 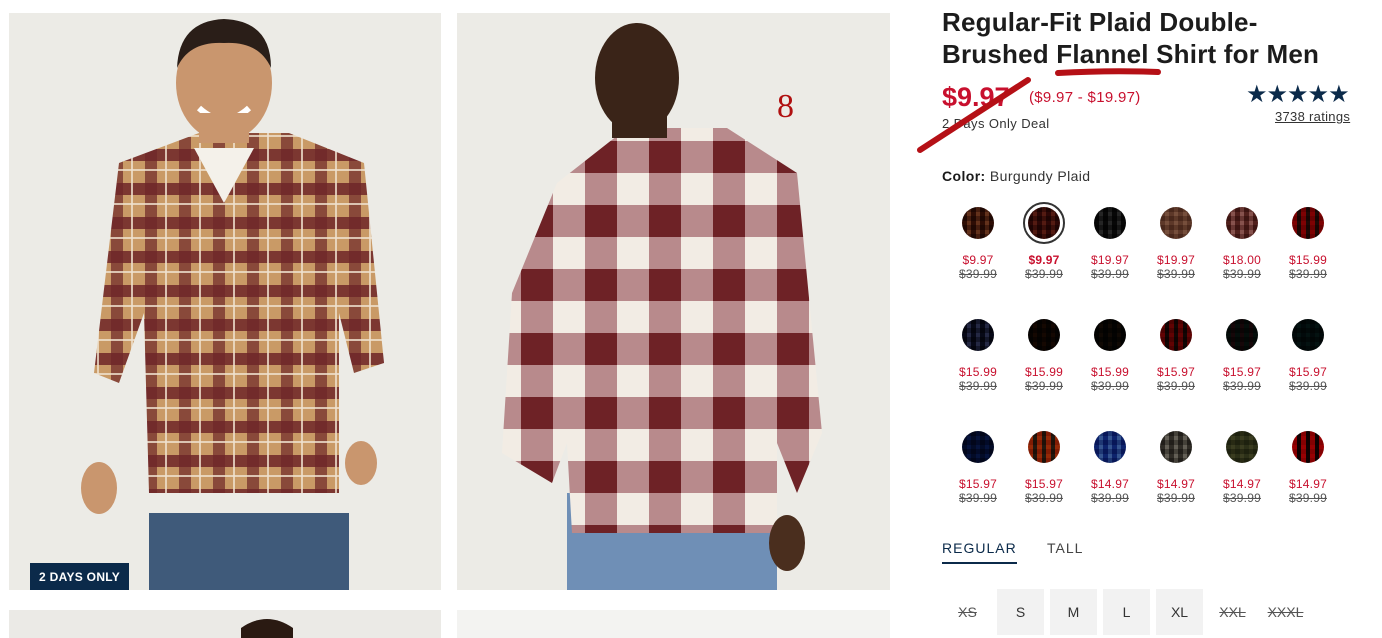 What do you see at coordinates (267, 628) in the screenshot?
I see `model-head-illustration` at bounding box center [267, 628].